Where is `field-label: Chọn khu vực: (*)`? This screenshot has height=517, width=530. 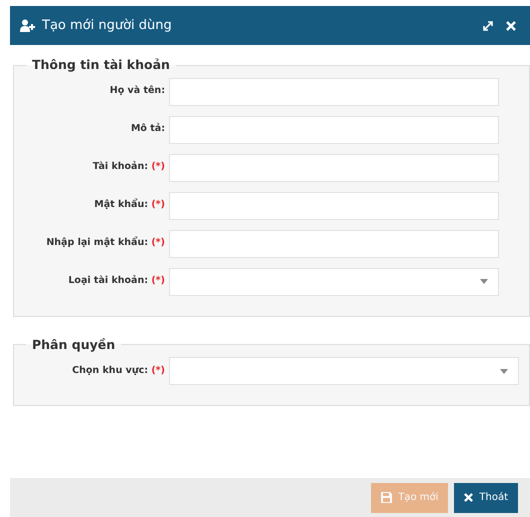 field-label: Chọn khu vực: (*) is located at coordinates (118, 371).